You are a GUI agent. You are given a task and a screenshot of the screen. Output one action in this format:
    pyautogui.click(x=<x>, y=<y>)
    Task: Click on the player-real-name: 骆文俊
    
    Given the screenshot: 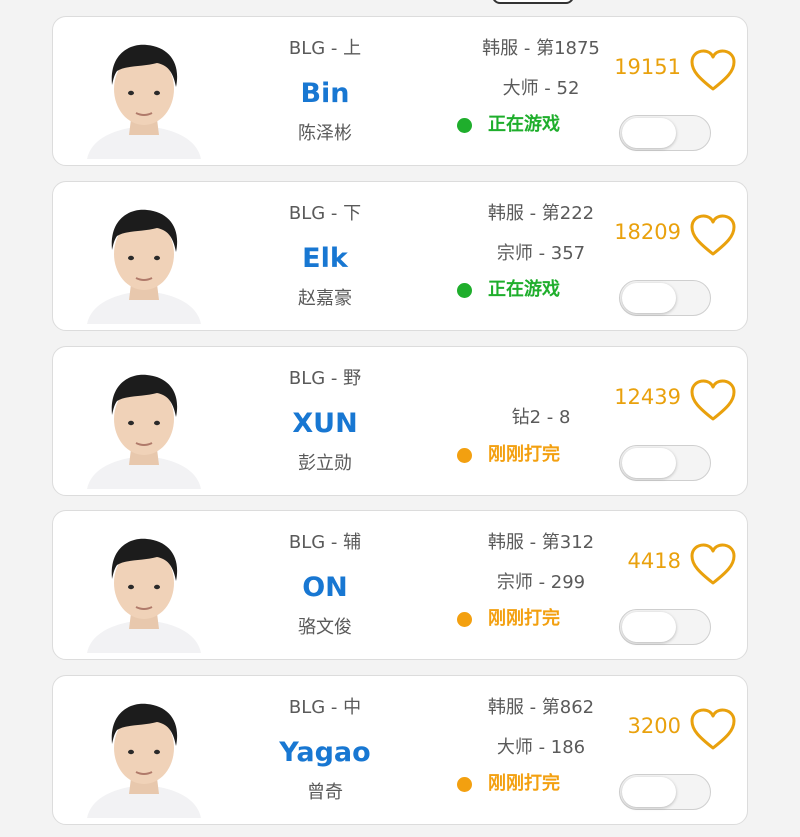 What is the action you would take?
    pyautogui.click(x=325, y=627)
    